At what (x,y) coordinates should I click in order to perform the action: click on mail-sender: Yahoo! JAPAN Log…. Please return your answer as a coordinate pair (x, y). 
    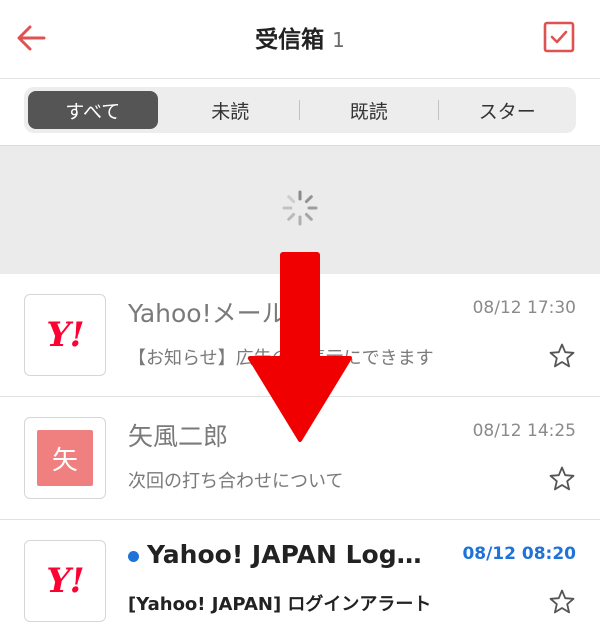
    Looking at the image, I should click on (275, 554).